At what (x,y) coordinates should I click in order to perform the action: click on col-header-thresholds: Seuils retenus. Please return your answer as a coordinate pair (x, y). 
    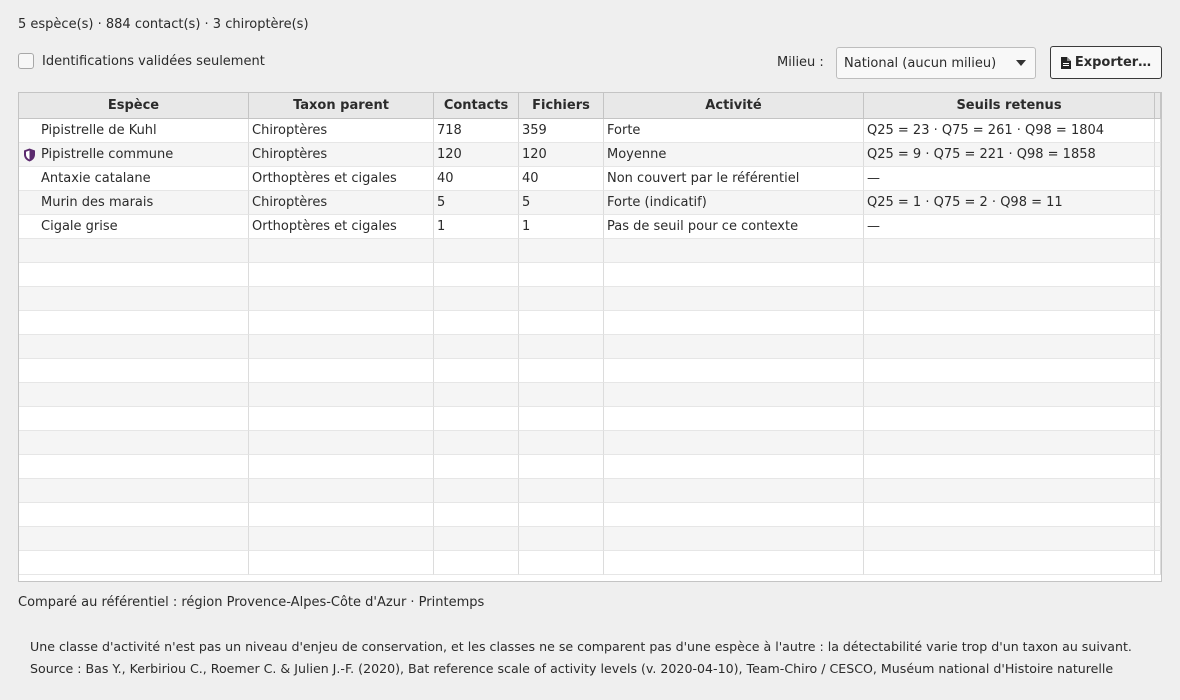
    Looking at the image, I should click on (1009, 105).